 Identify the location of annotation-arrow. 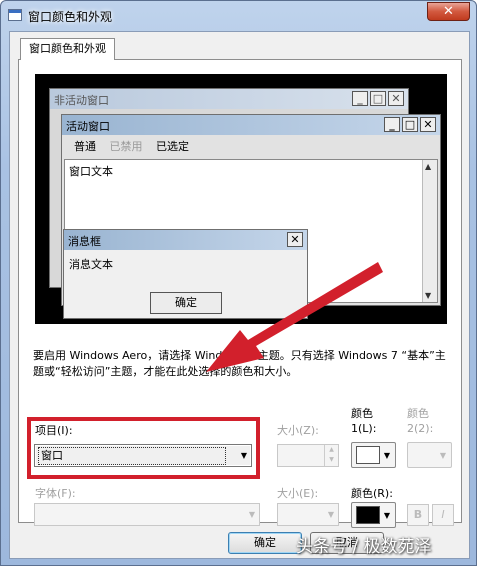
(294, 317).